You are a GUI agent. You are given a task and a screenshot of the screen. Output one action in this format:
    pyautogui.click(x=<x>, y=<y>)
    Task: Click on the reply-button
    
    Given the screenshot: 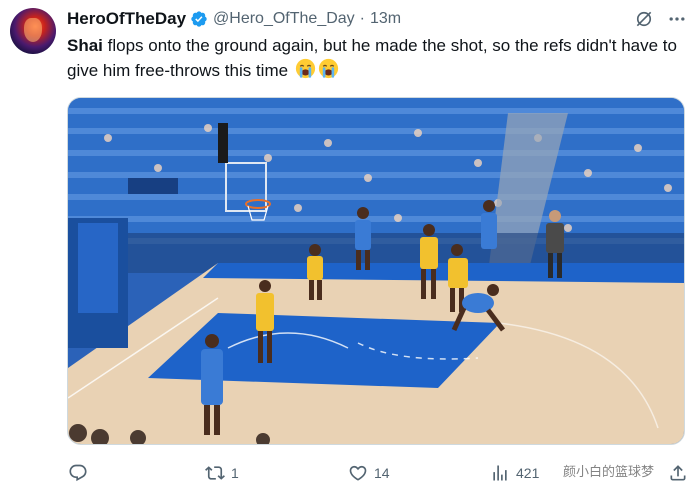 What is the action you would take?
    pyautogui.click(x=81, y=473)
    